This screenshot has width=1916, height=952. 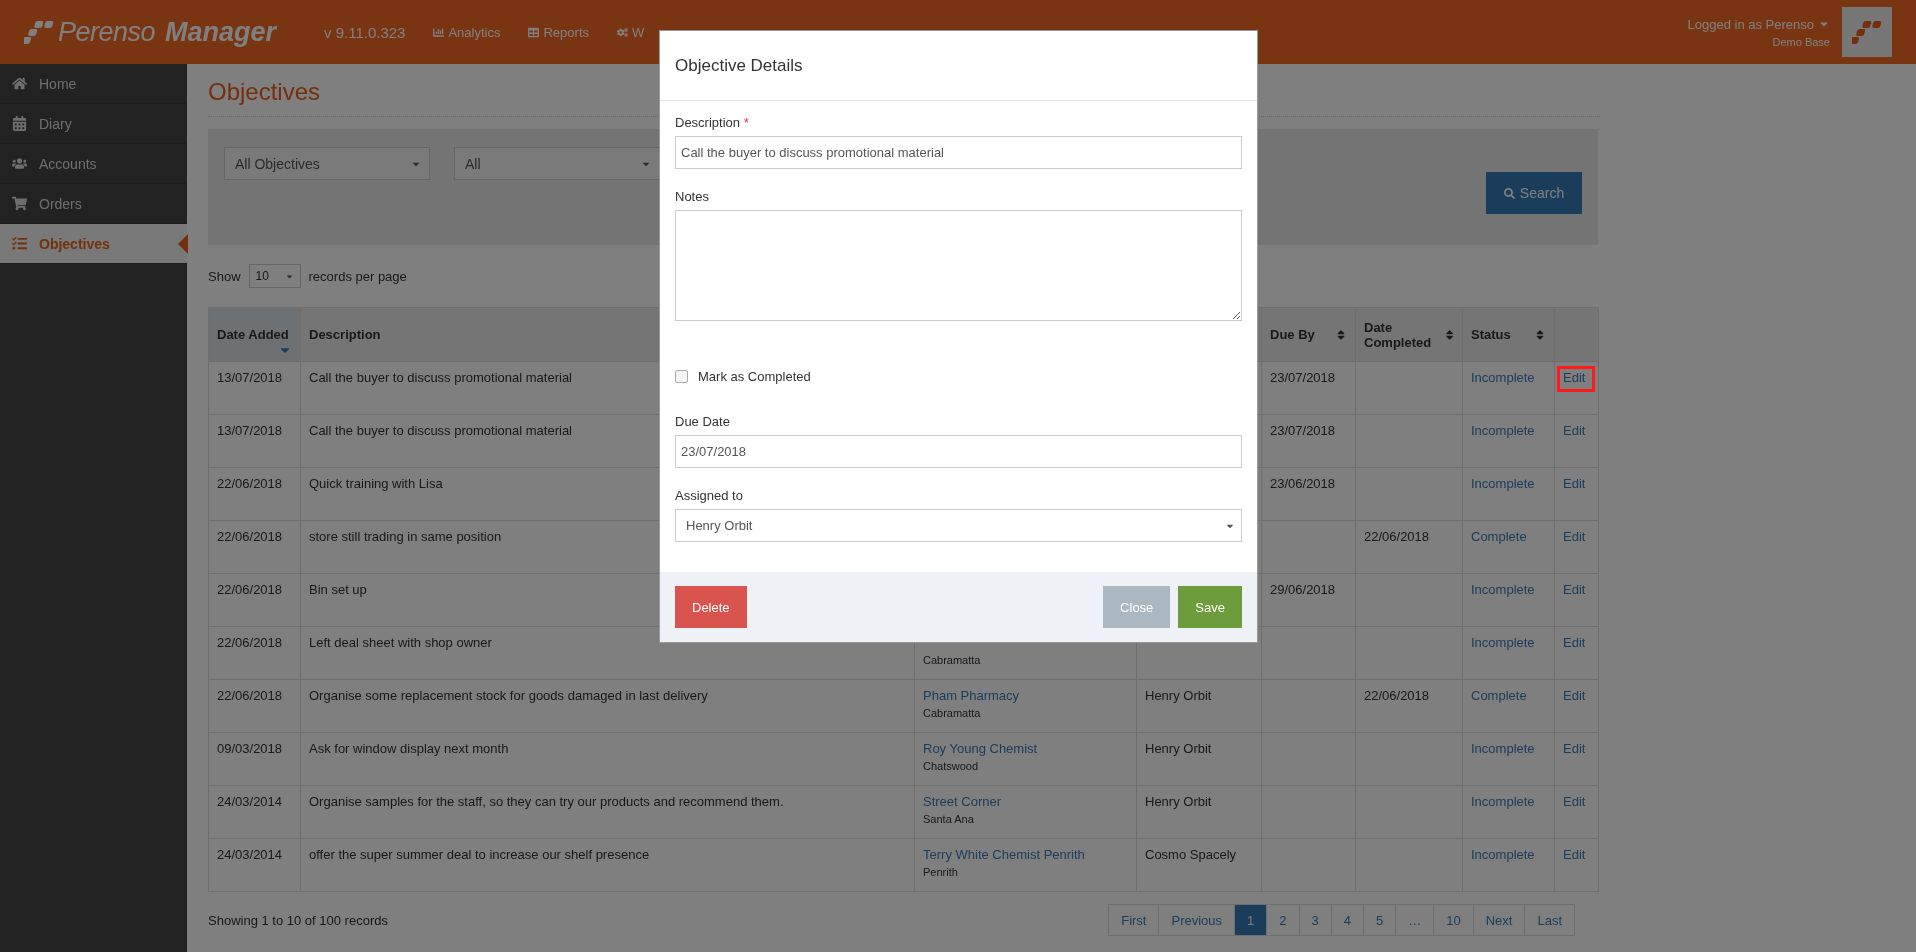 What do you see at coordinates (405, 536) in the screenshot?
I see `table-cell: store still trading in same position` at bounding box center [405, 536].